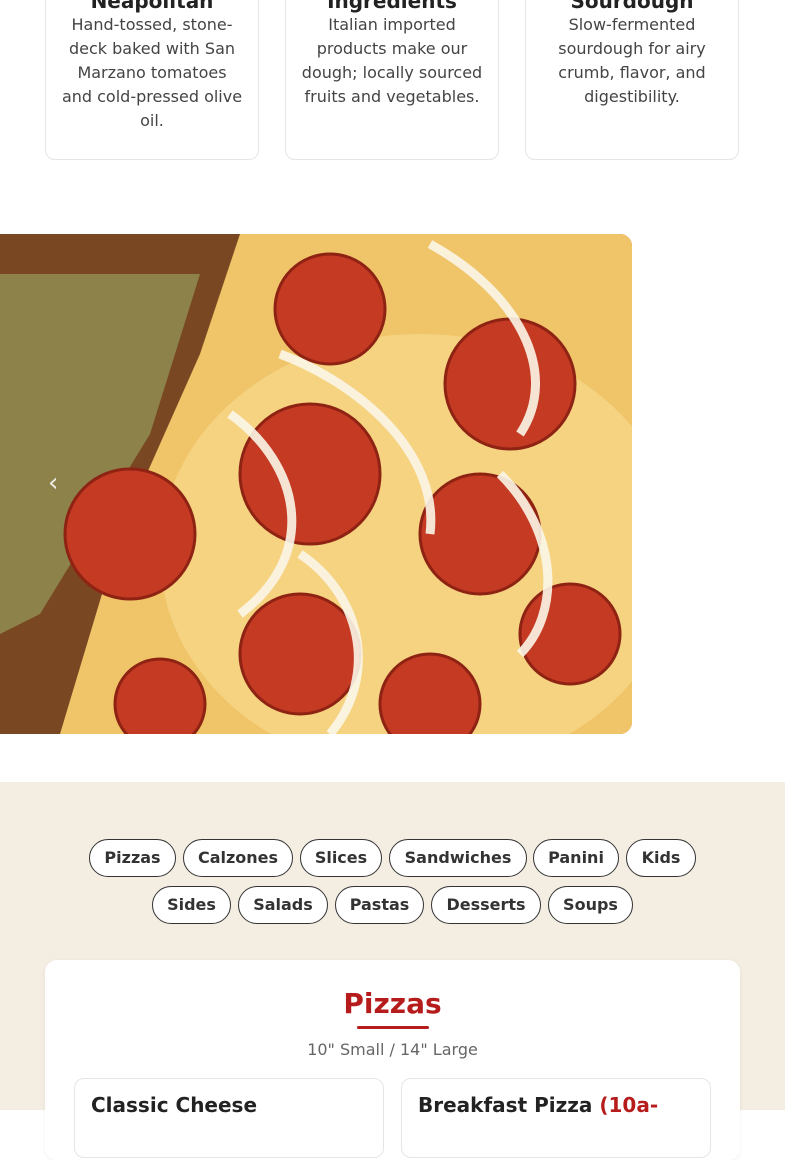  Describe the element at coordinates (152, 6) in the screenshot. I see `feature-title: Neapolitan` at that location.